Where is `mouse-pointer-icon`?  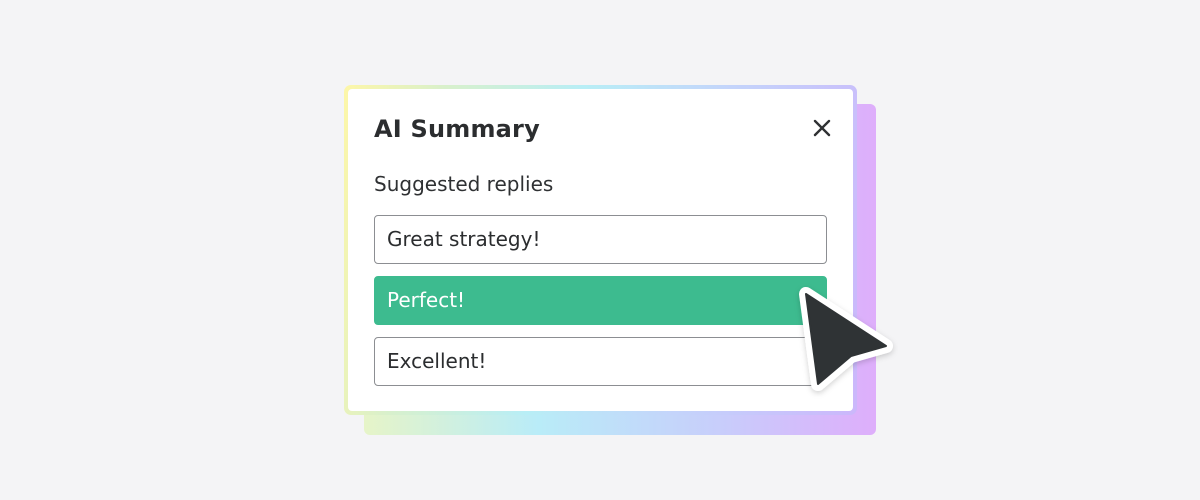
mouse-pointer-icon is located at coordinates (846, 339).